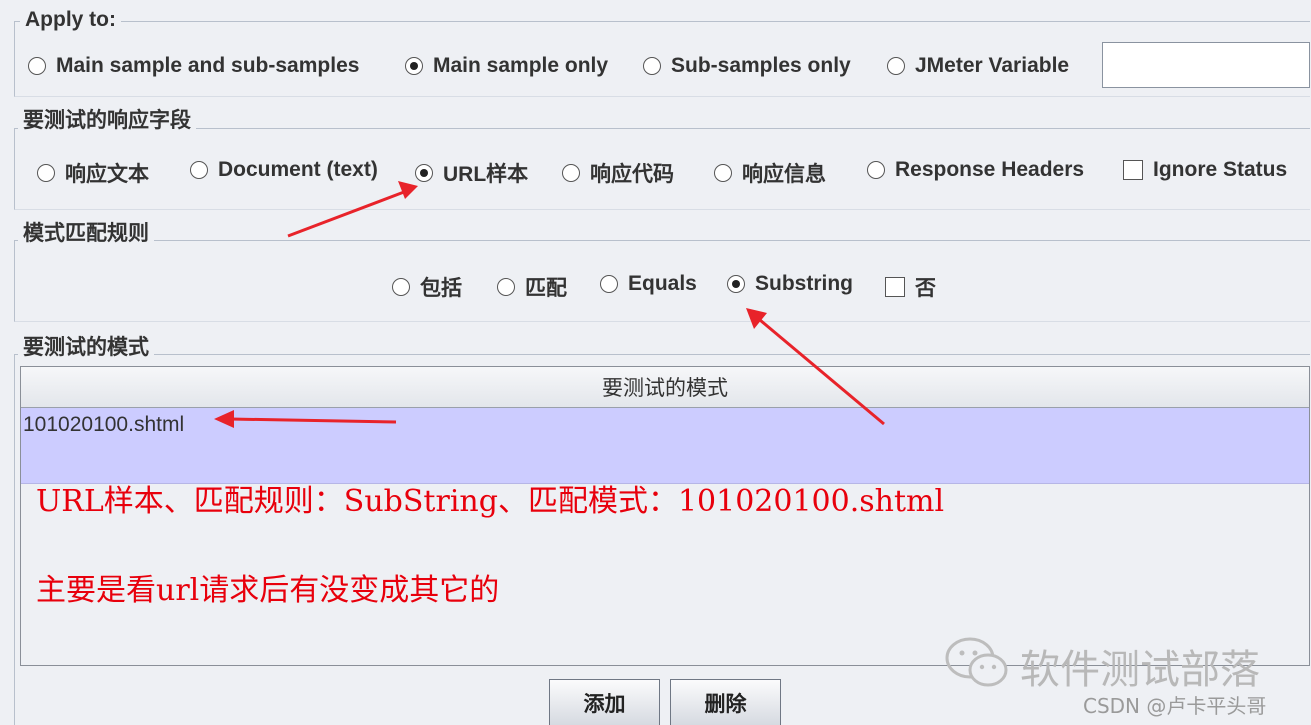 The height and width of the screenshot is (725, 1311). Describe the element at coordinates (1140, 670) in the screenshot. I see `watermark-brand: 软件测试部落` at that location.